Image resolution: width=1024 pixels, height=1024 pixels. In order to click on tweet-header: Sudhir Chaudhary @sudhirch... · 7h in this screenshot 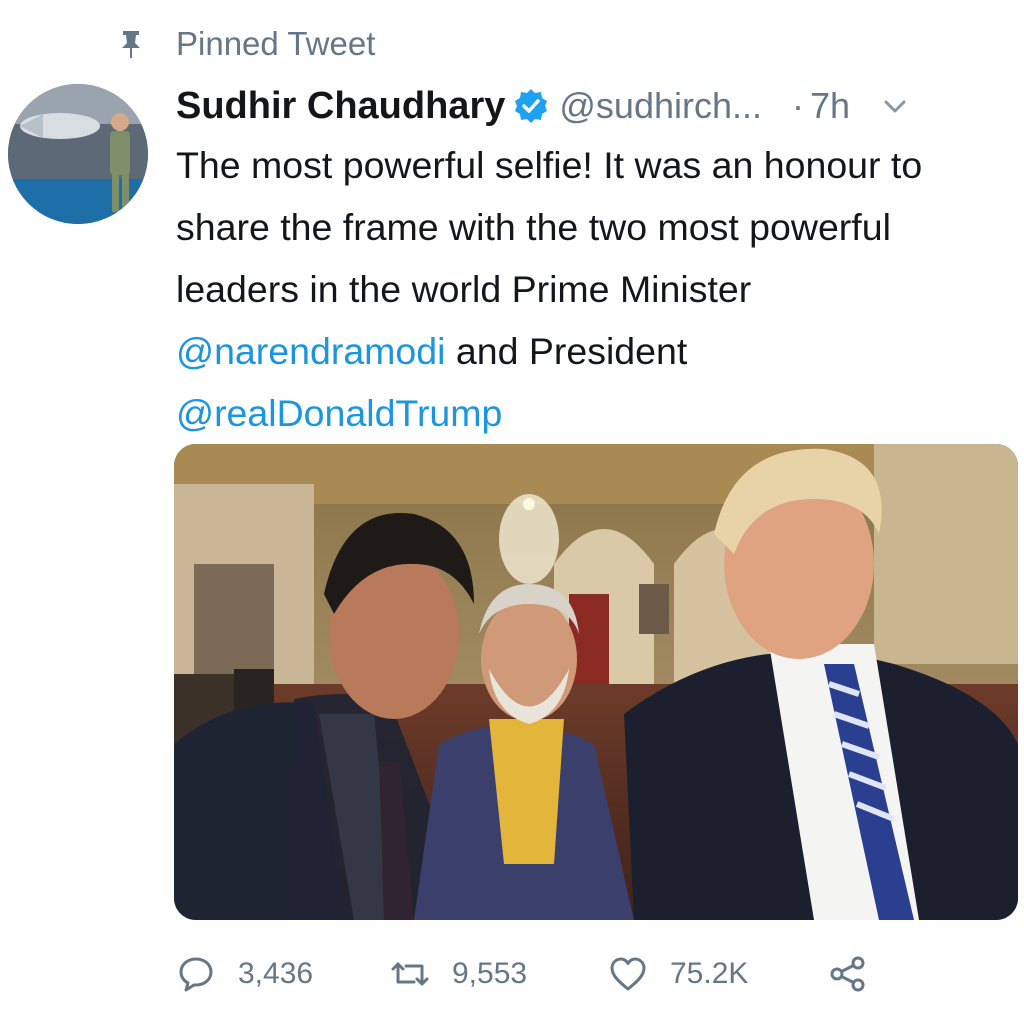, I will do `click(596, 106)`.